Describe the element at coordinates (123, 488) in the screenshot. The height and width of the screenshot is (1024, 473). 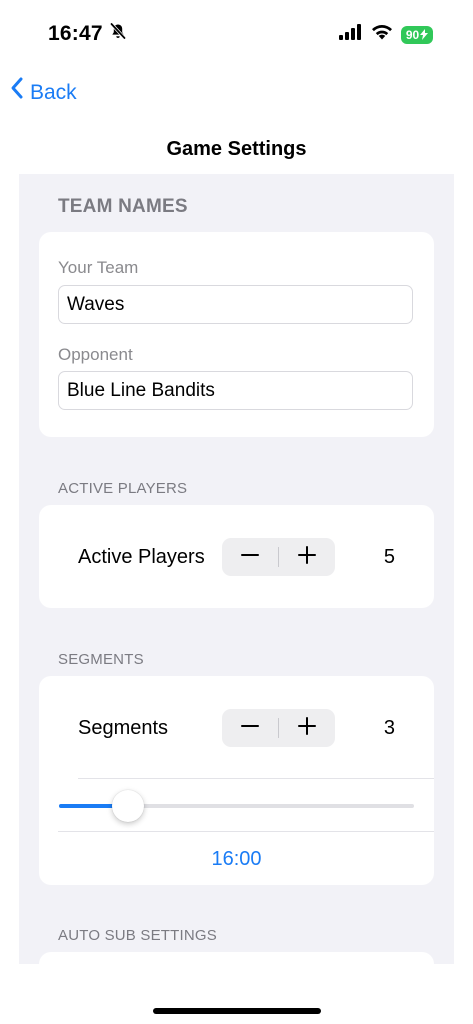
I see `active-players-header: ACTIVE PLAYERS` at that location.